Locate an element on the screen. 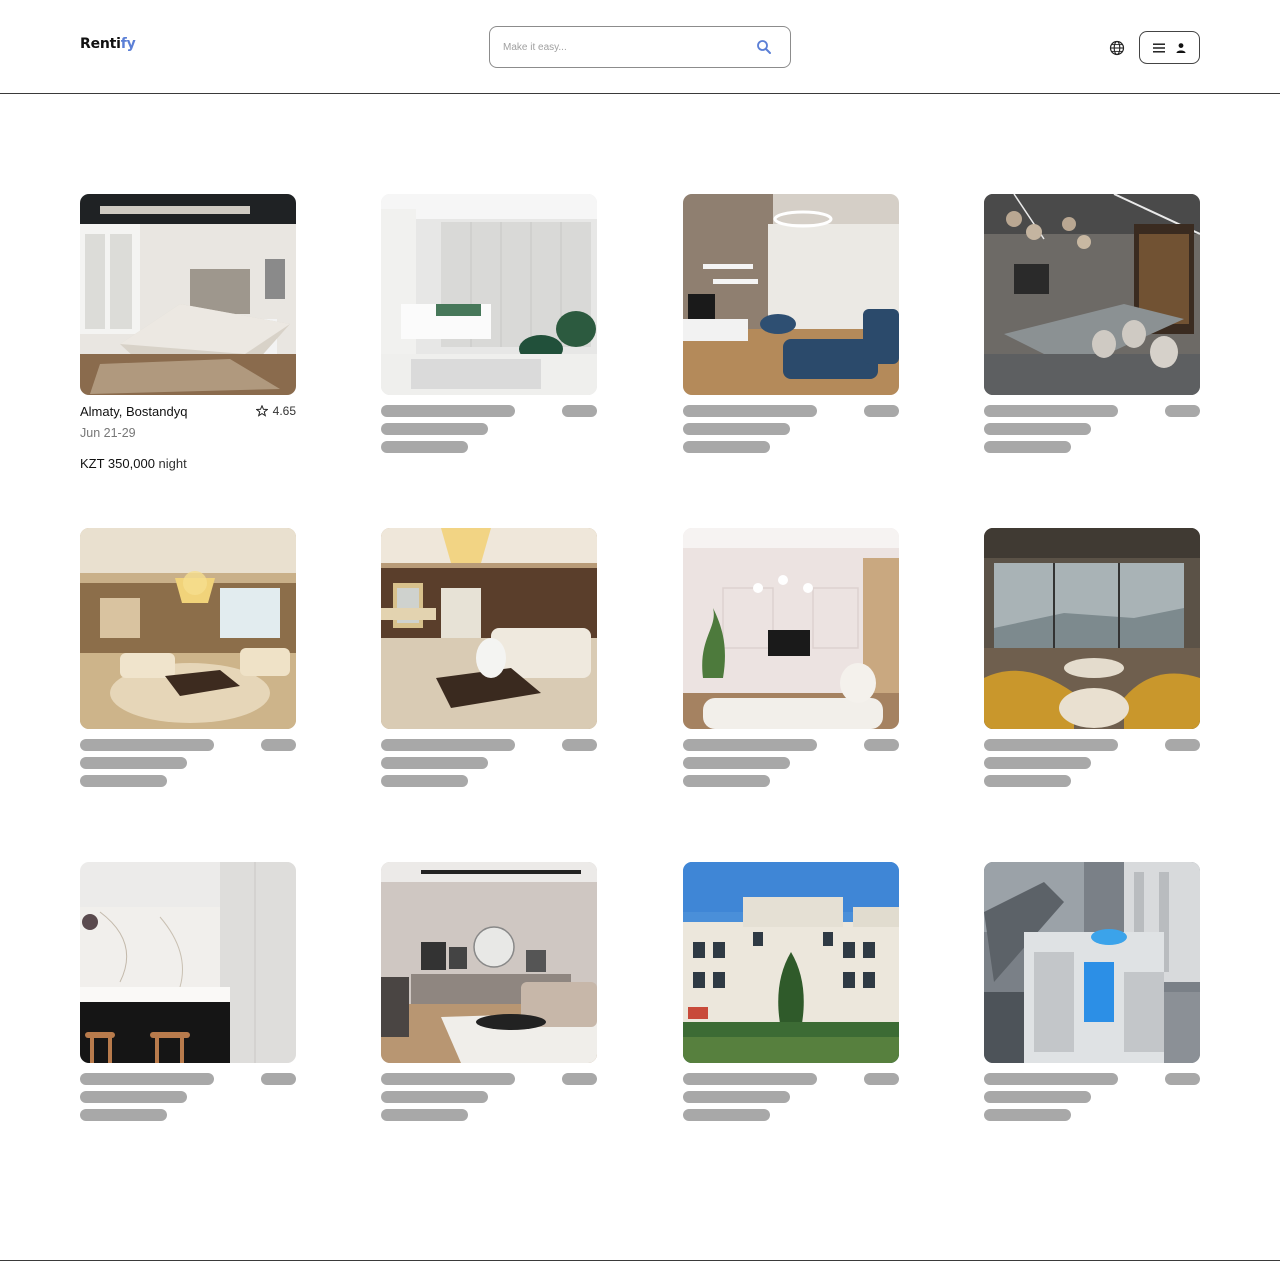 Image resolution: width=1280 pixels, height=1262 pixels. photo-dining-chandeliers is located at coordinates (1092, 294).